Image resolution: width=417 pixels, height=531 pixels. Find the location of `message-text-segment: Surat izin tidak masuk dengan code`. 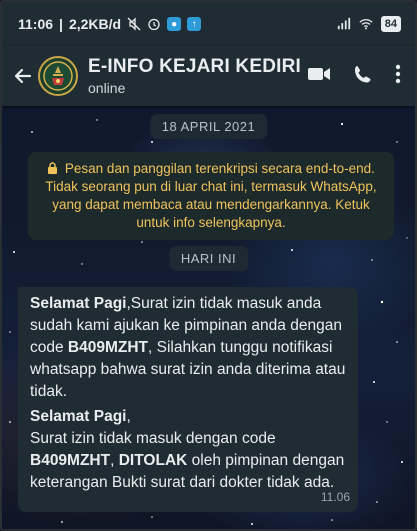

message-text-segment: Surat izin tidak masuk dengan code is located at coordinates (153, 438).